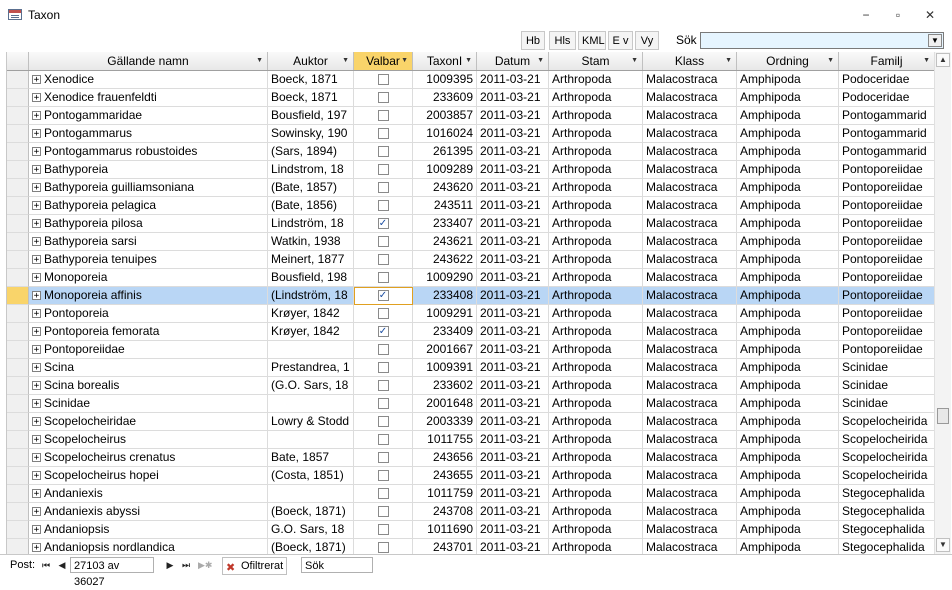  What do you see at coordinates (445, 116) in the screenshot?
I see `cell-taxonid: 2003857` at bounding box center [445, 116].